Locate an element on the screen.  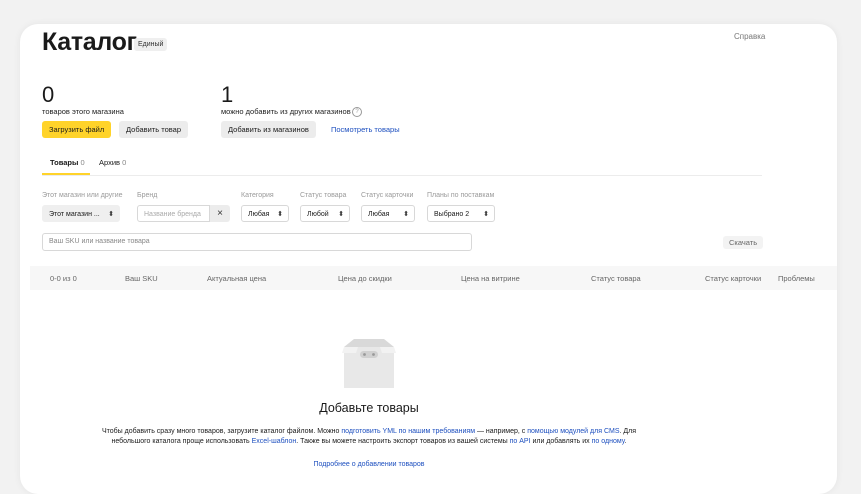
excel-template-link: Excel-шаблон is located at coordinates (274, 441).